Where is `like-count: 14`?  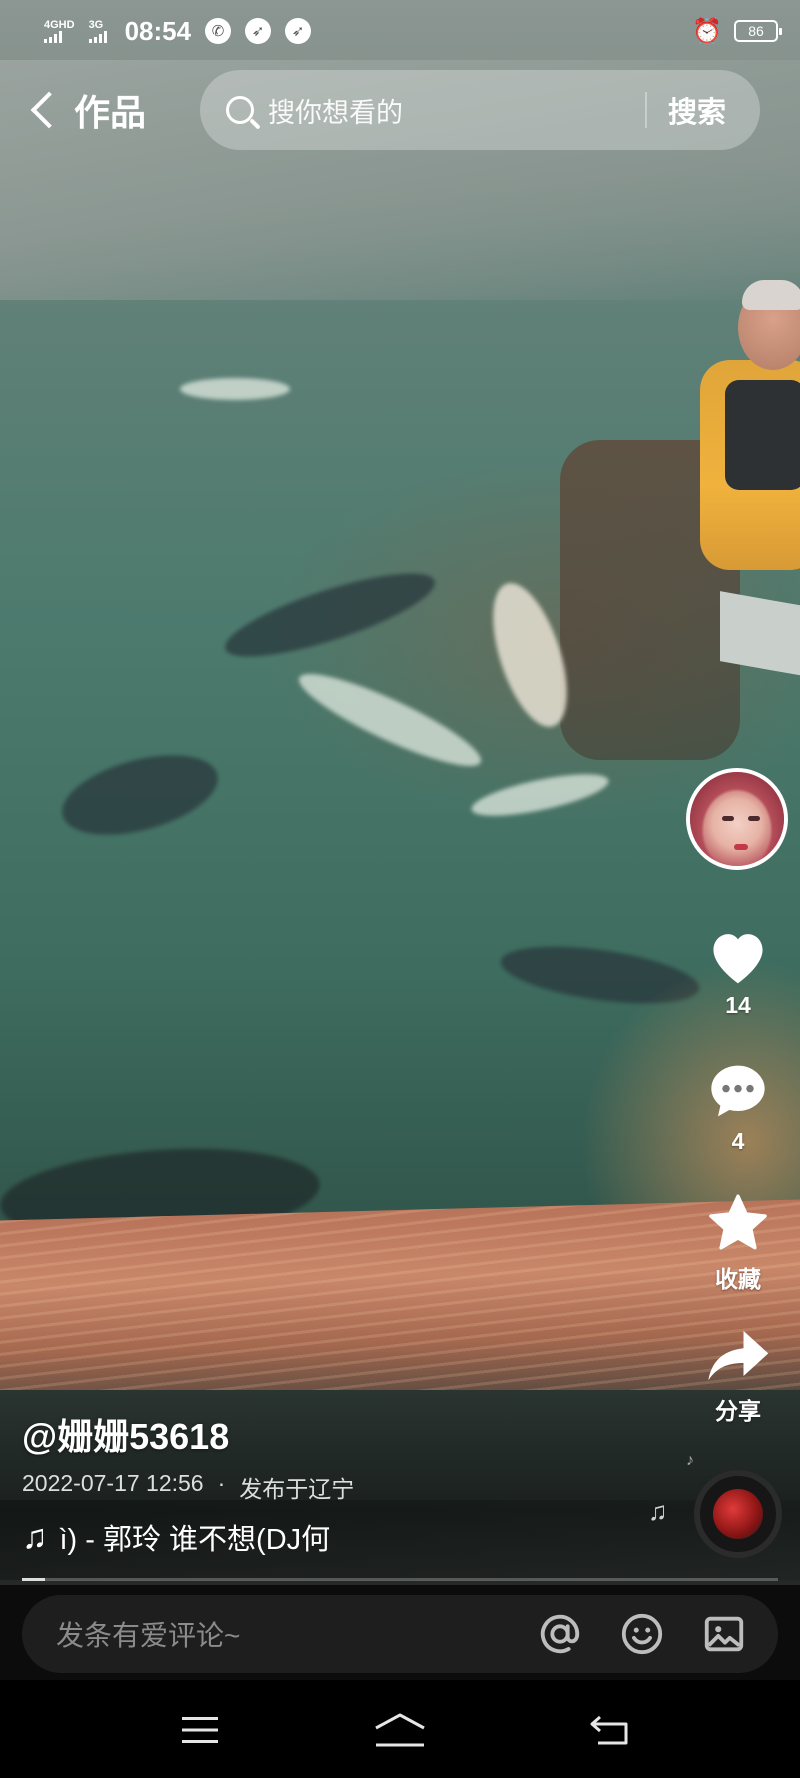 like-count: 14 is located at coordinates (738, 1005).